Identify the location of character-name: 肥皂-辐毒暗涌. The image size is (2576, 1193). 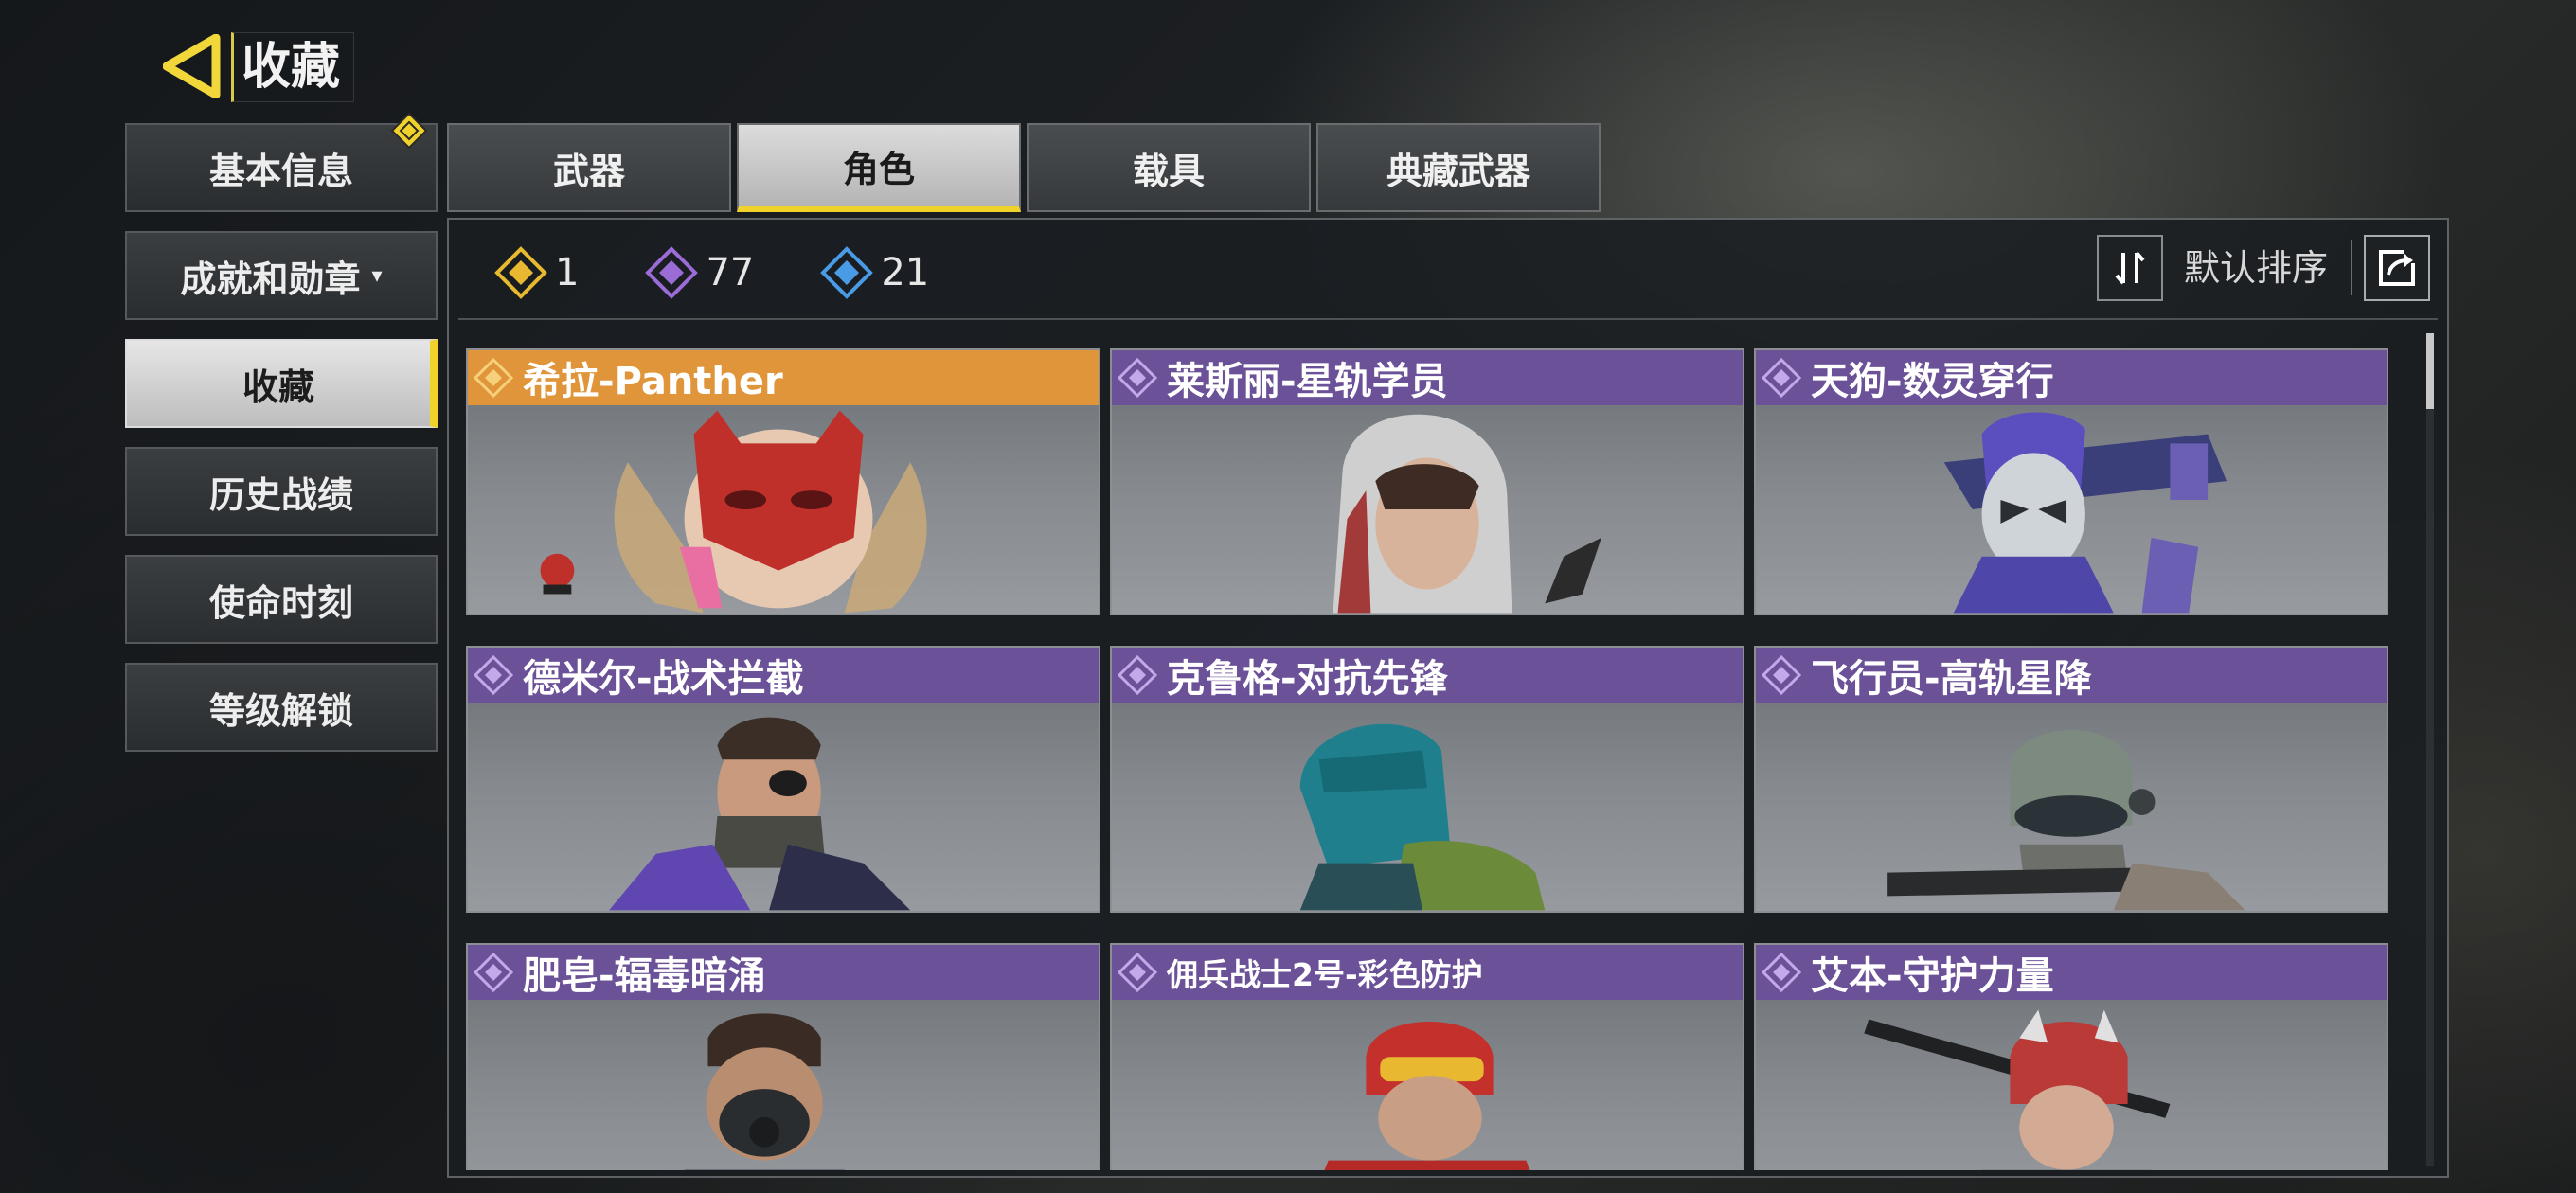
(644, 976).